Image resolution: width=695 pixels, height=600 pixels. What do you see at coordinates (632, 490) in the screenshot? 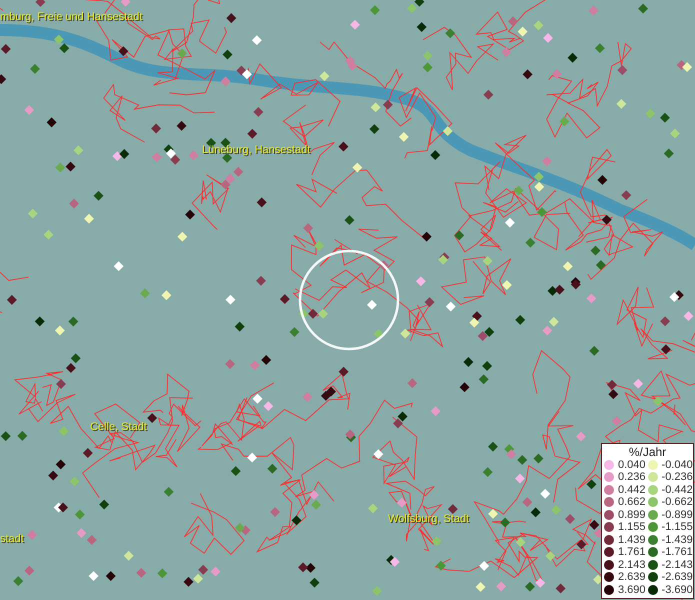
I see `legend-value: 0.442` at bounding box center [632, 490].